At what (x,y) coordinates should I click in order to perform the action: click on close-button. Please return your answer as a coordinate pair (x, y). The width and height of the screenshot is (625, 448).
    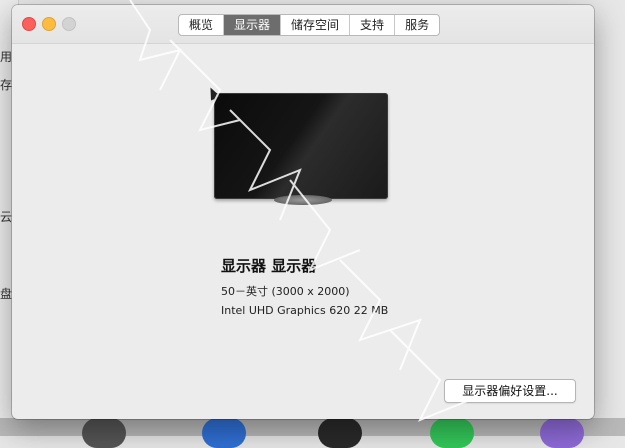
    Looking at the image, I should click on (29, 24).